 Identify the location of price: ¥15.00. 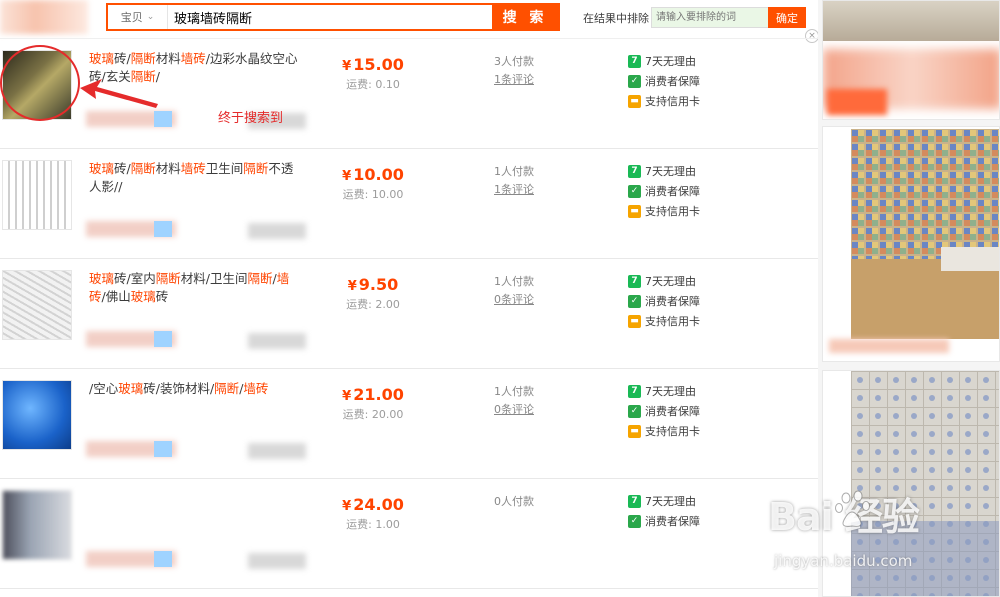
(373, 64).